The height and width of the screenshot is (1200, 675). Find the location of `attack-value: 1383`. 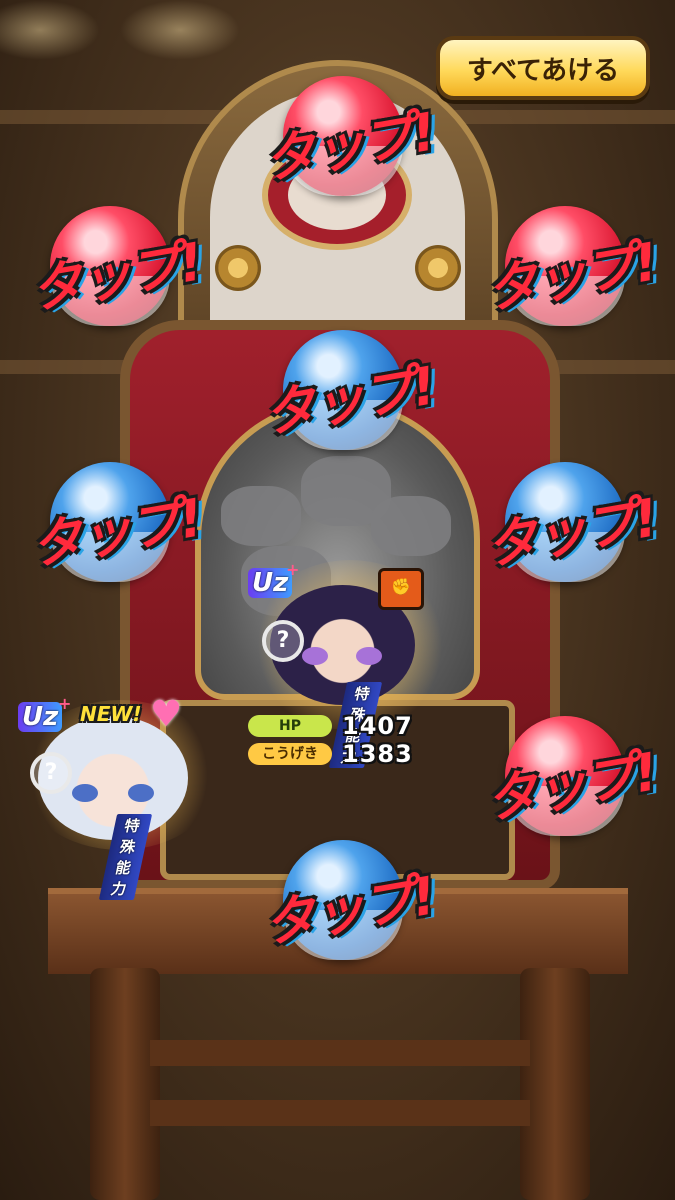

attack-value: 1383 is located at coordinates (377, 754).